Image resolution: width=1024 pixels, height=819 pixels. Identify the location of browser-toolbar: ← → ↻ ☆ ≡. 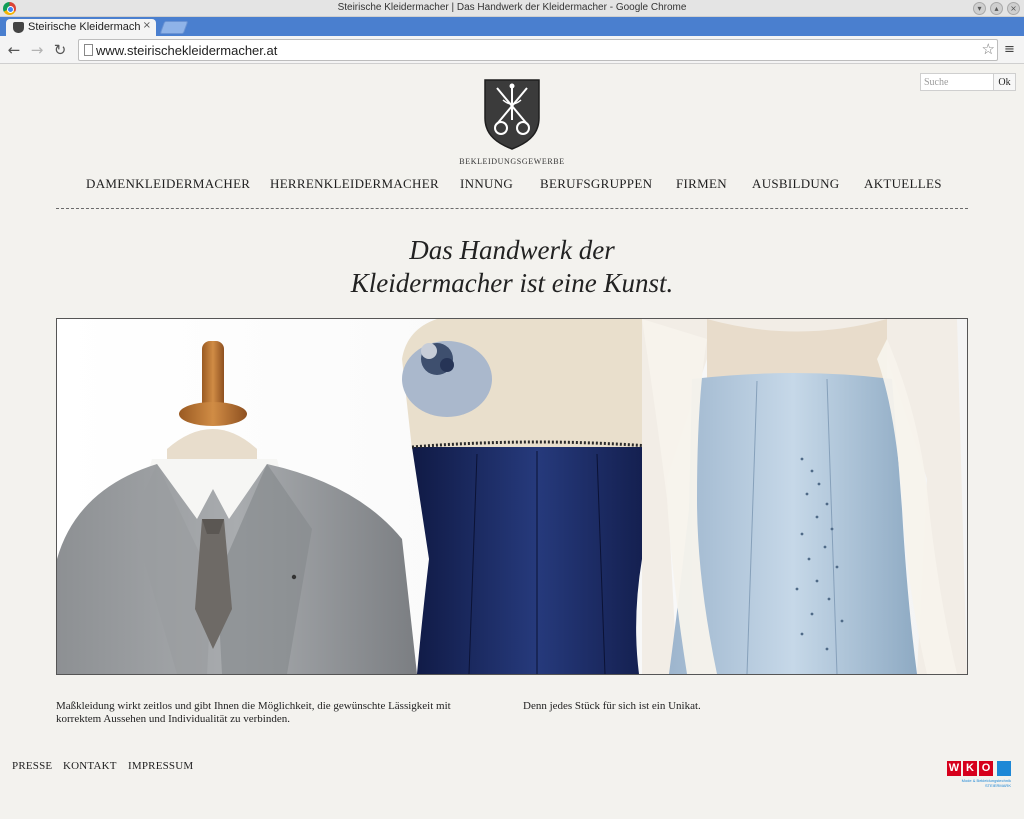
(512, 50).